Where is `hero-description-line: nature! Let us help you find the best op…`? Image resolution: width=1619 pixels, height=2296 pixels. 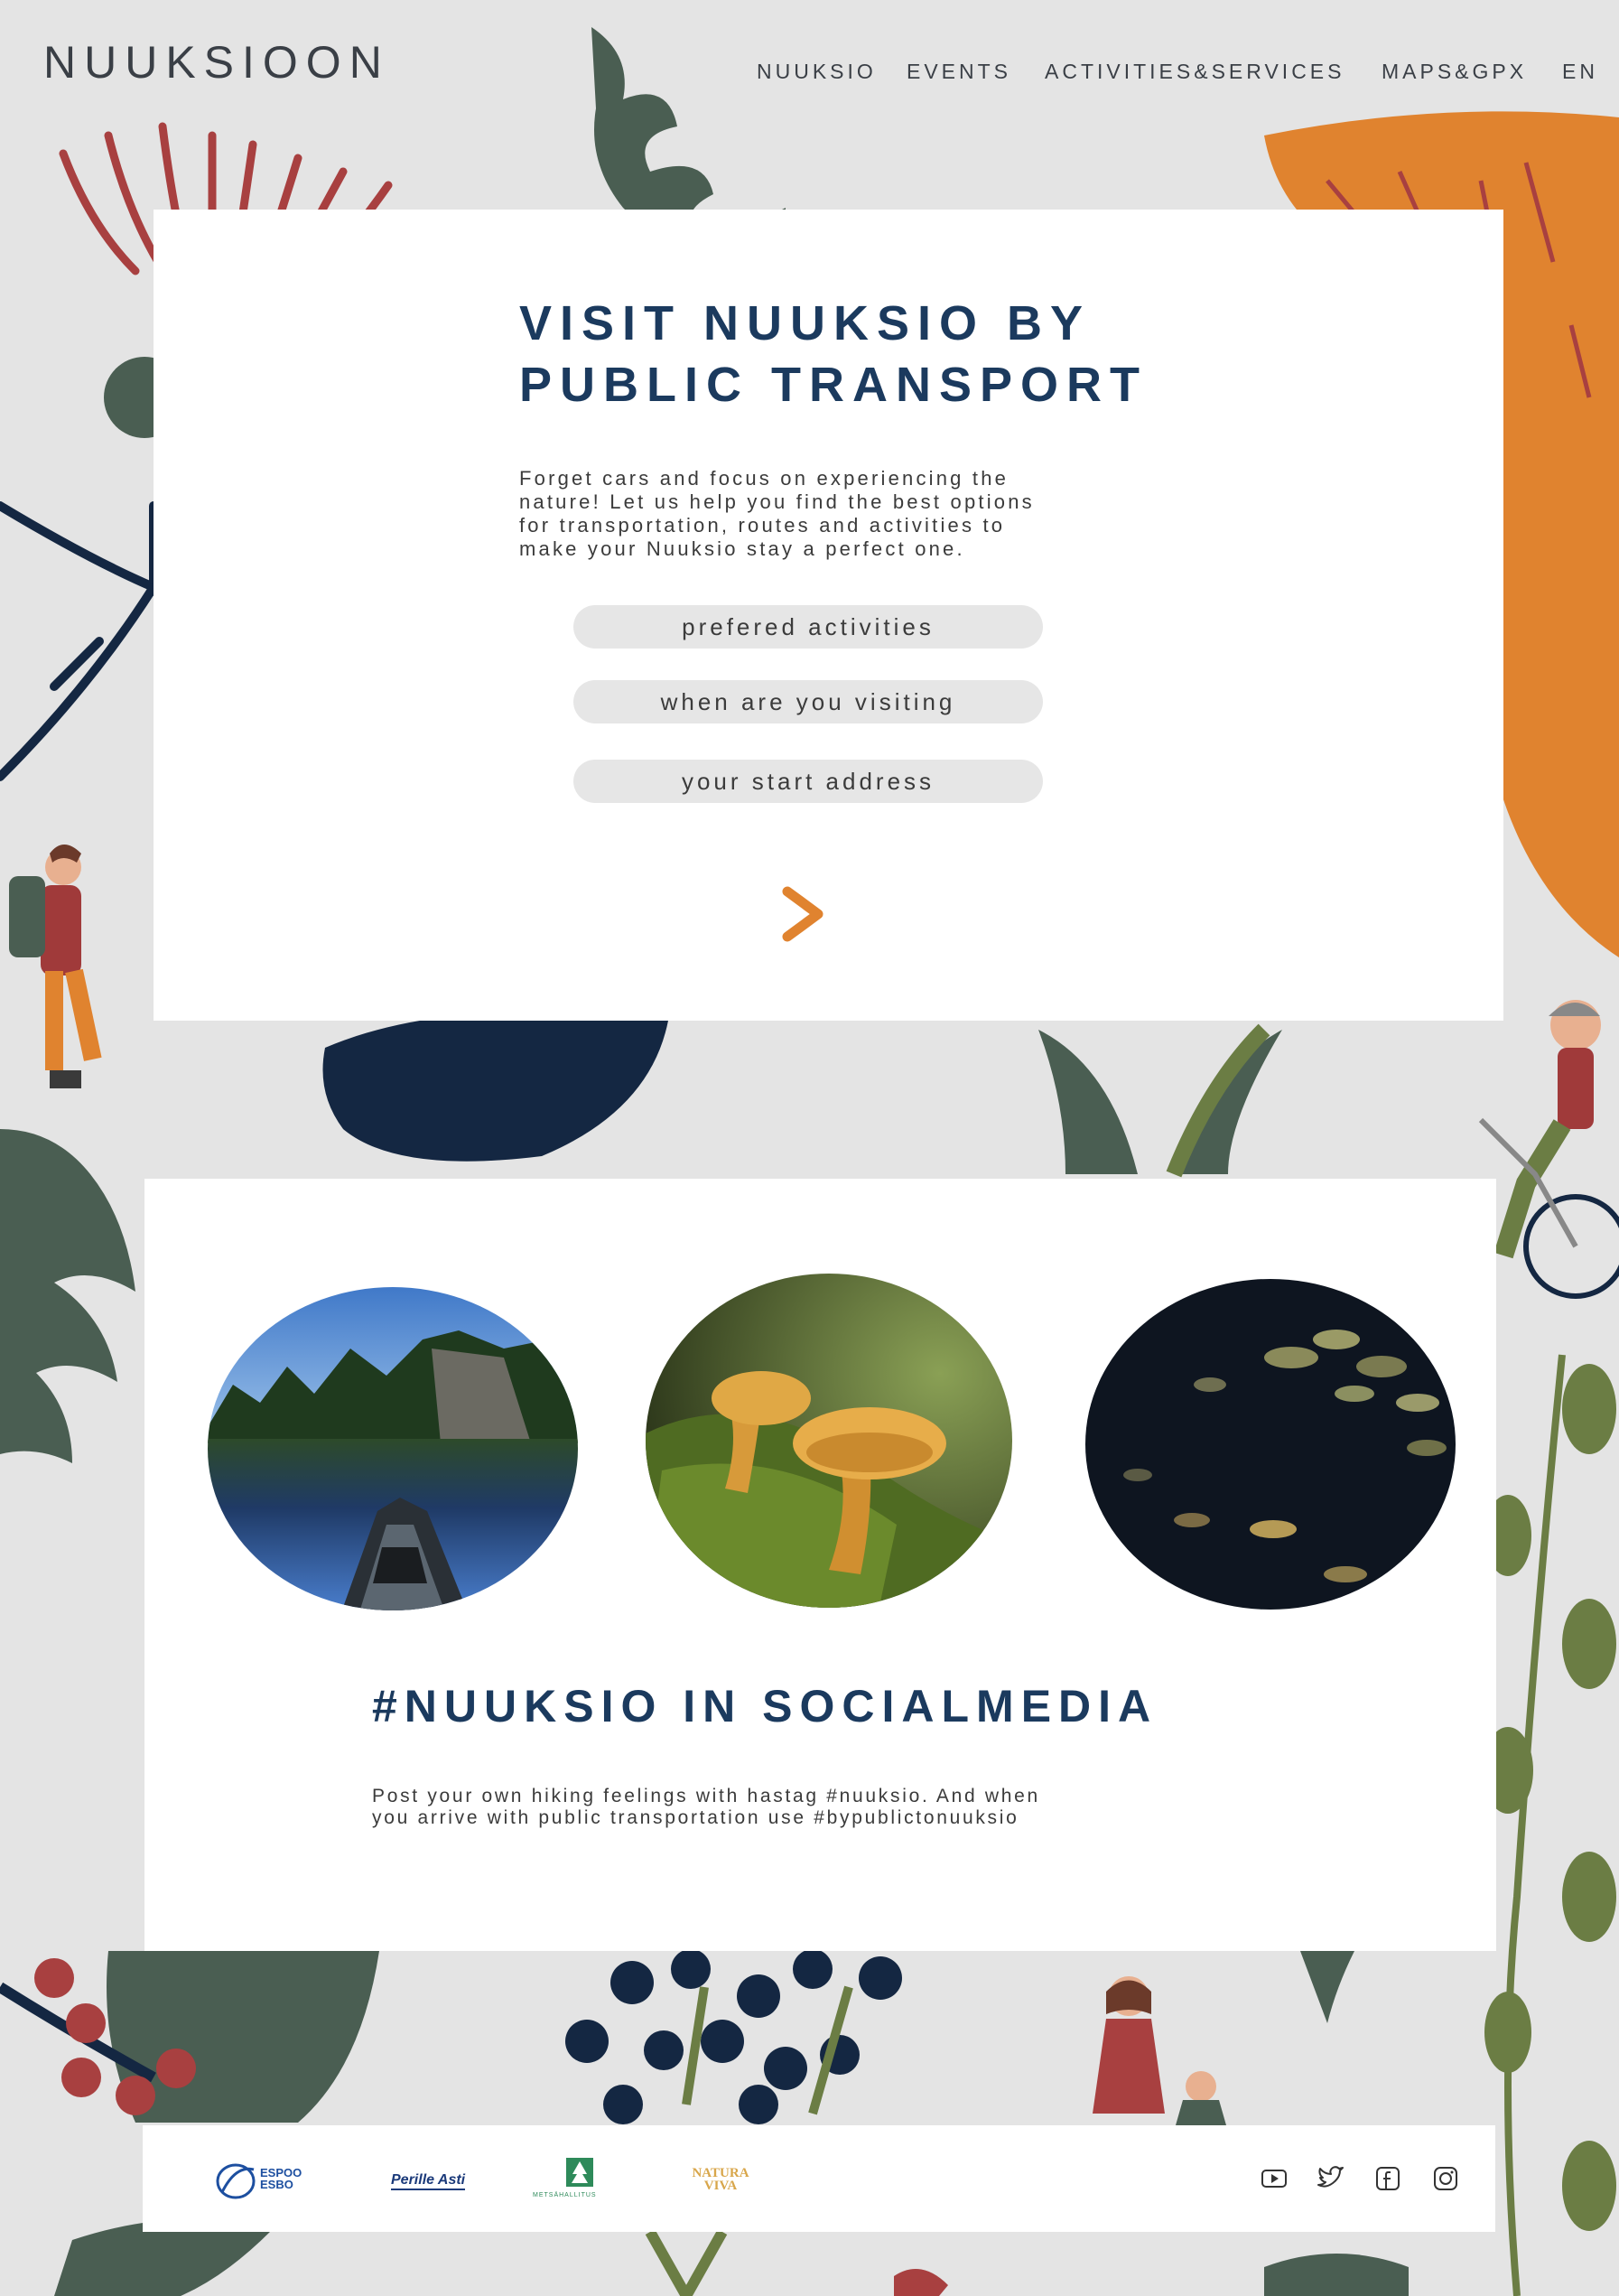 hero-description-line: nature! Let us help you find the best op… is located at coordinates (777, 501).